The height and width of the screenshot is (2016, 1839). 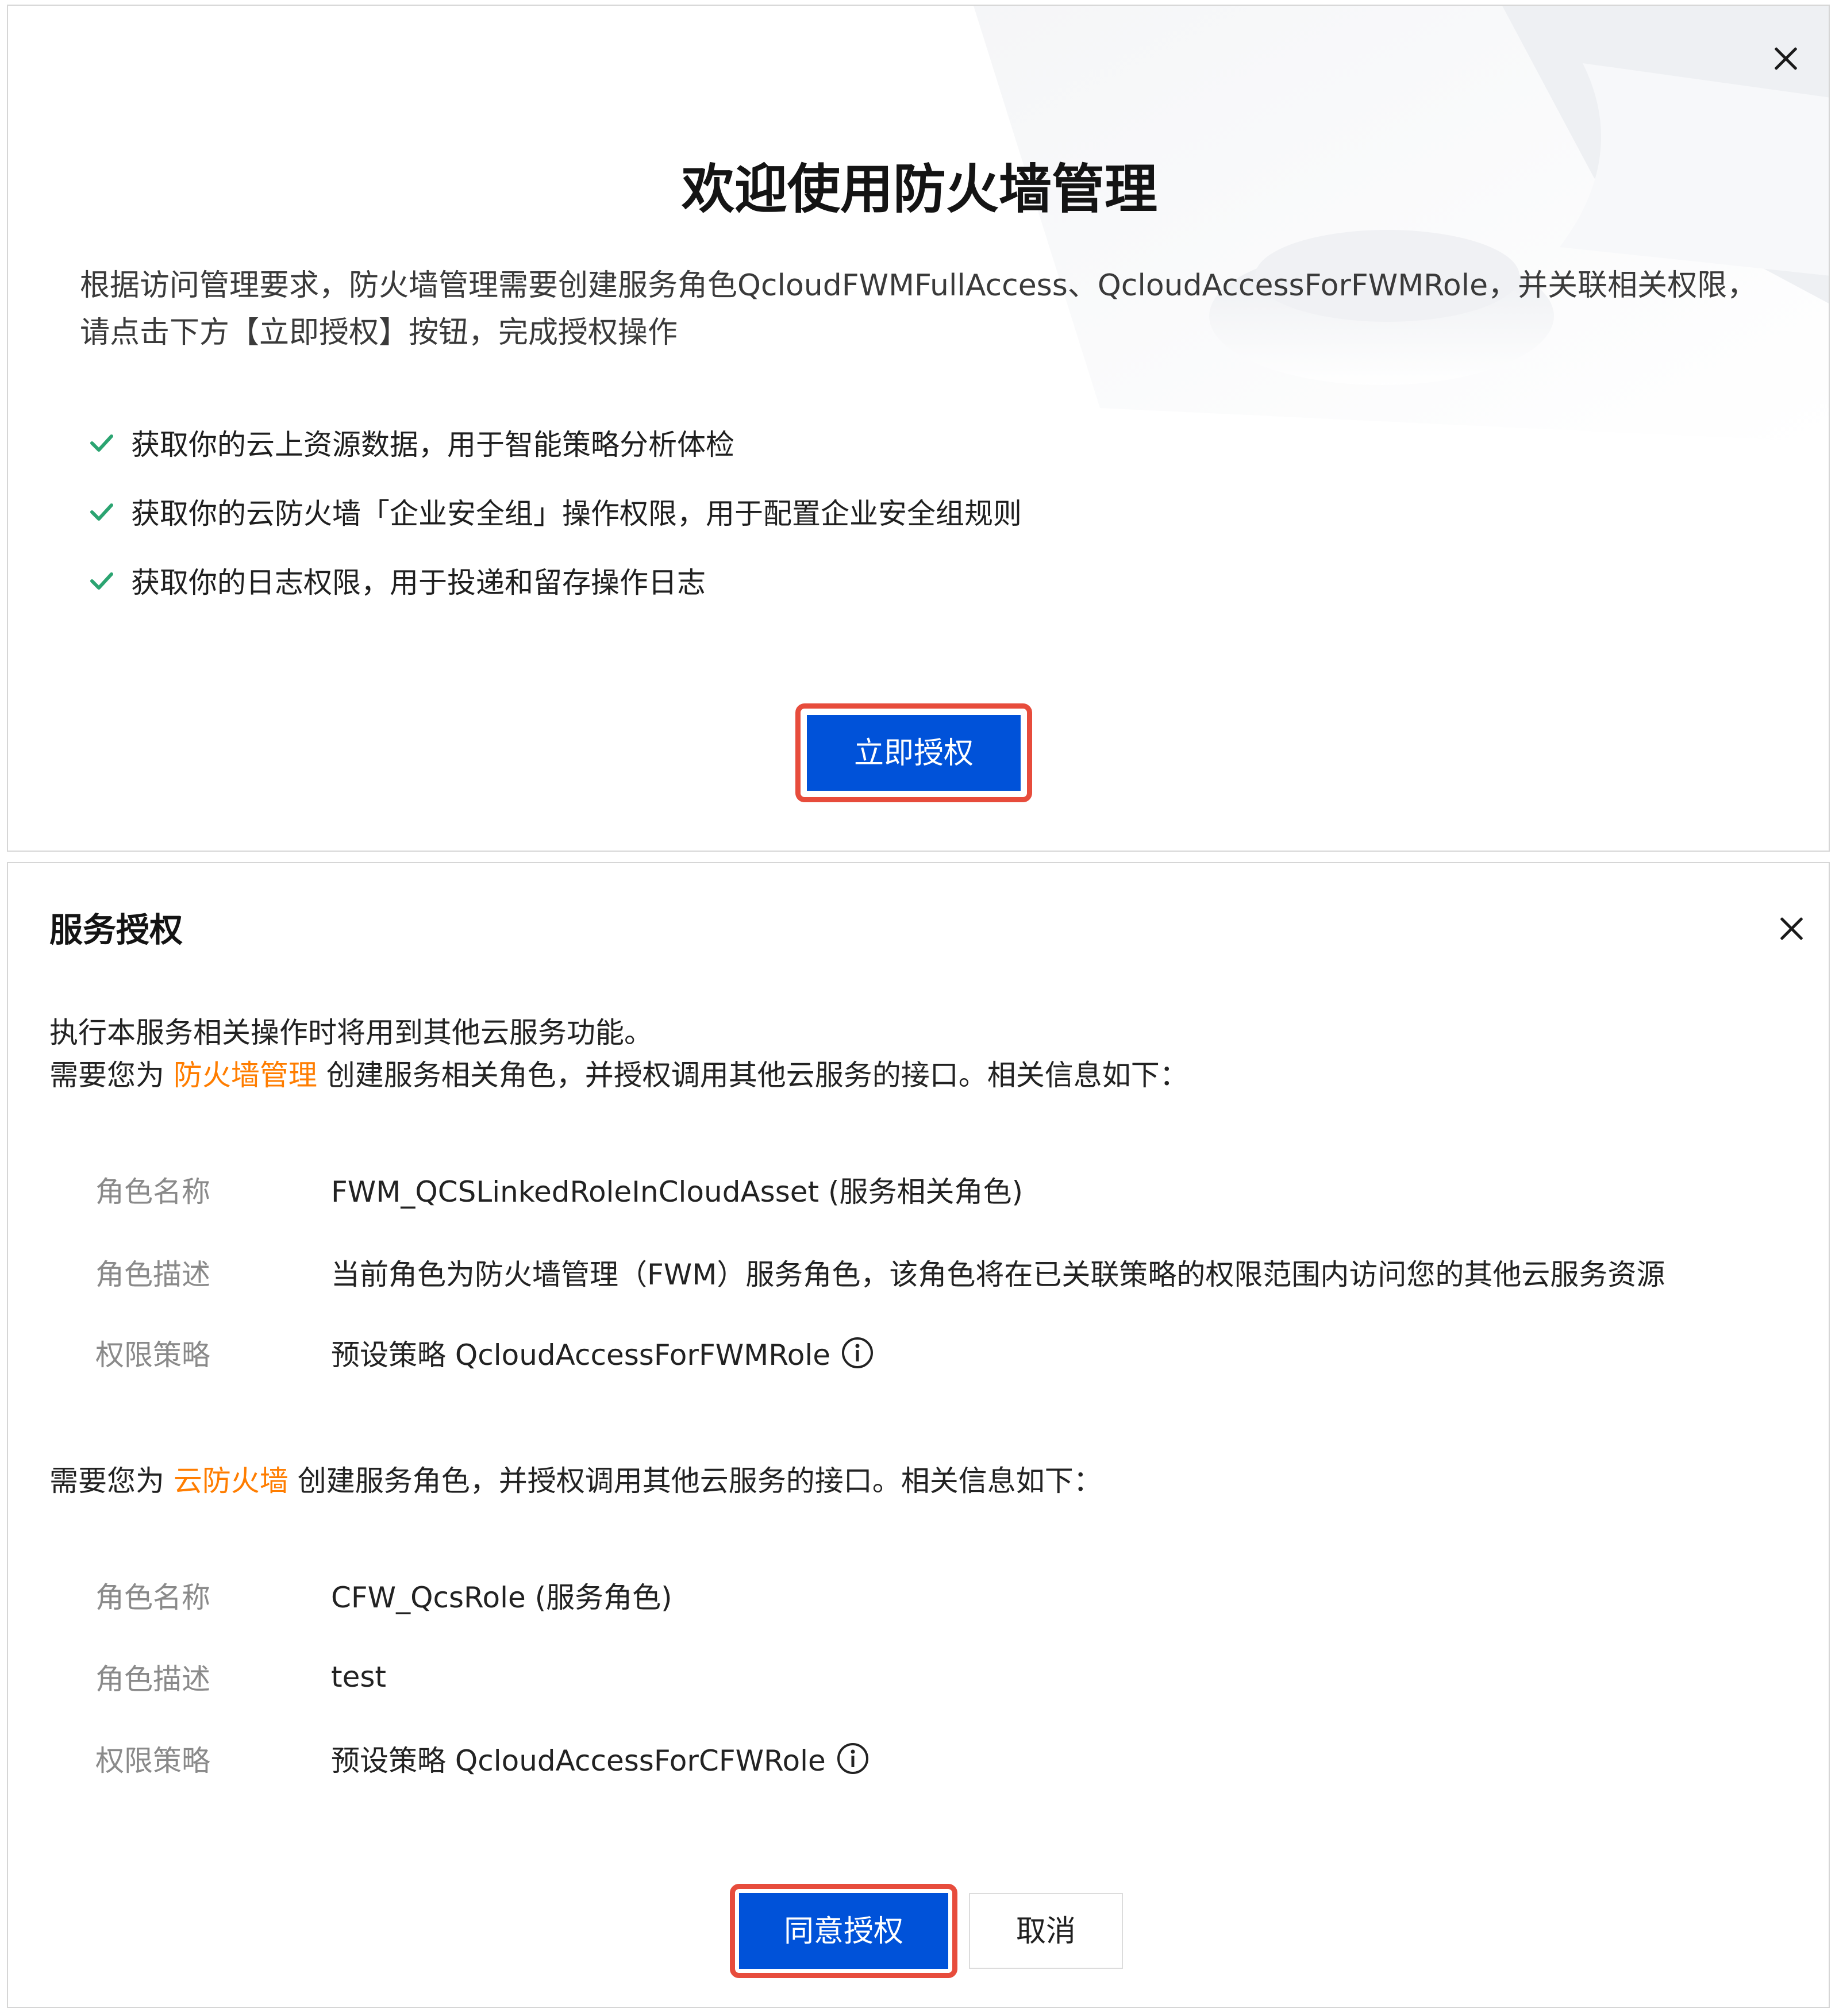 What do you see at coordinates (359, 1677) in the screenshot?
I see `info-value: test` at bounding box center [359, 1677].